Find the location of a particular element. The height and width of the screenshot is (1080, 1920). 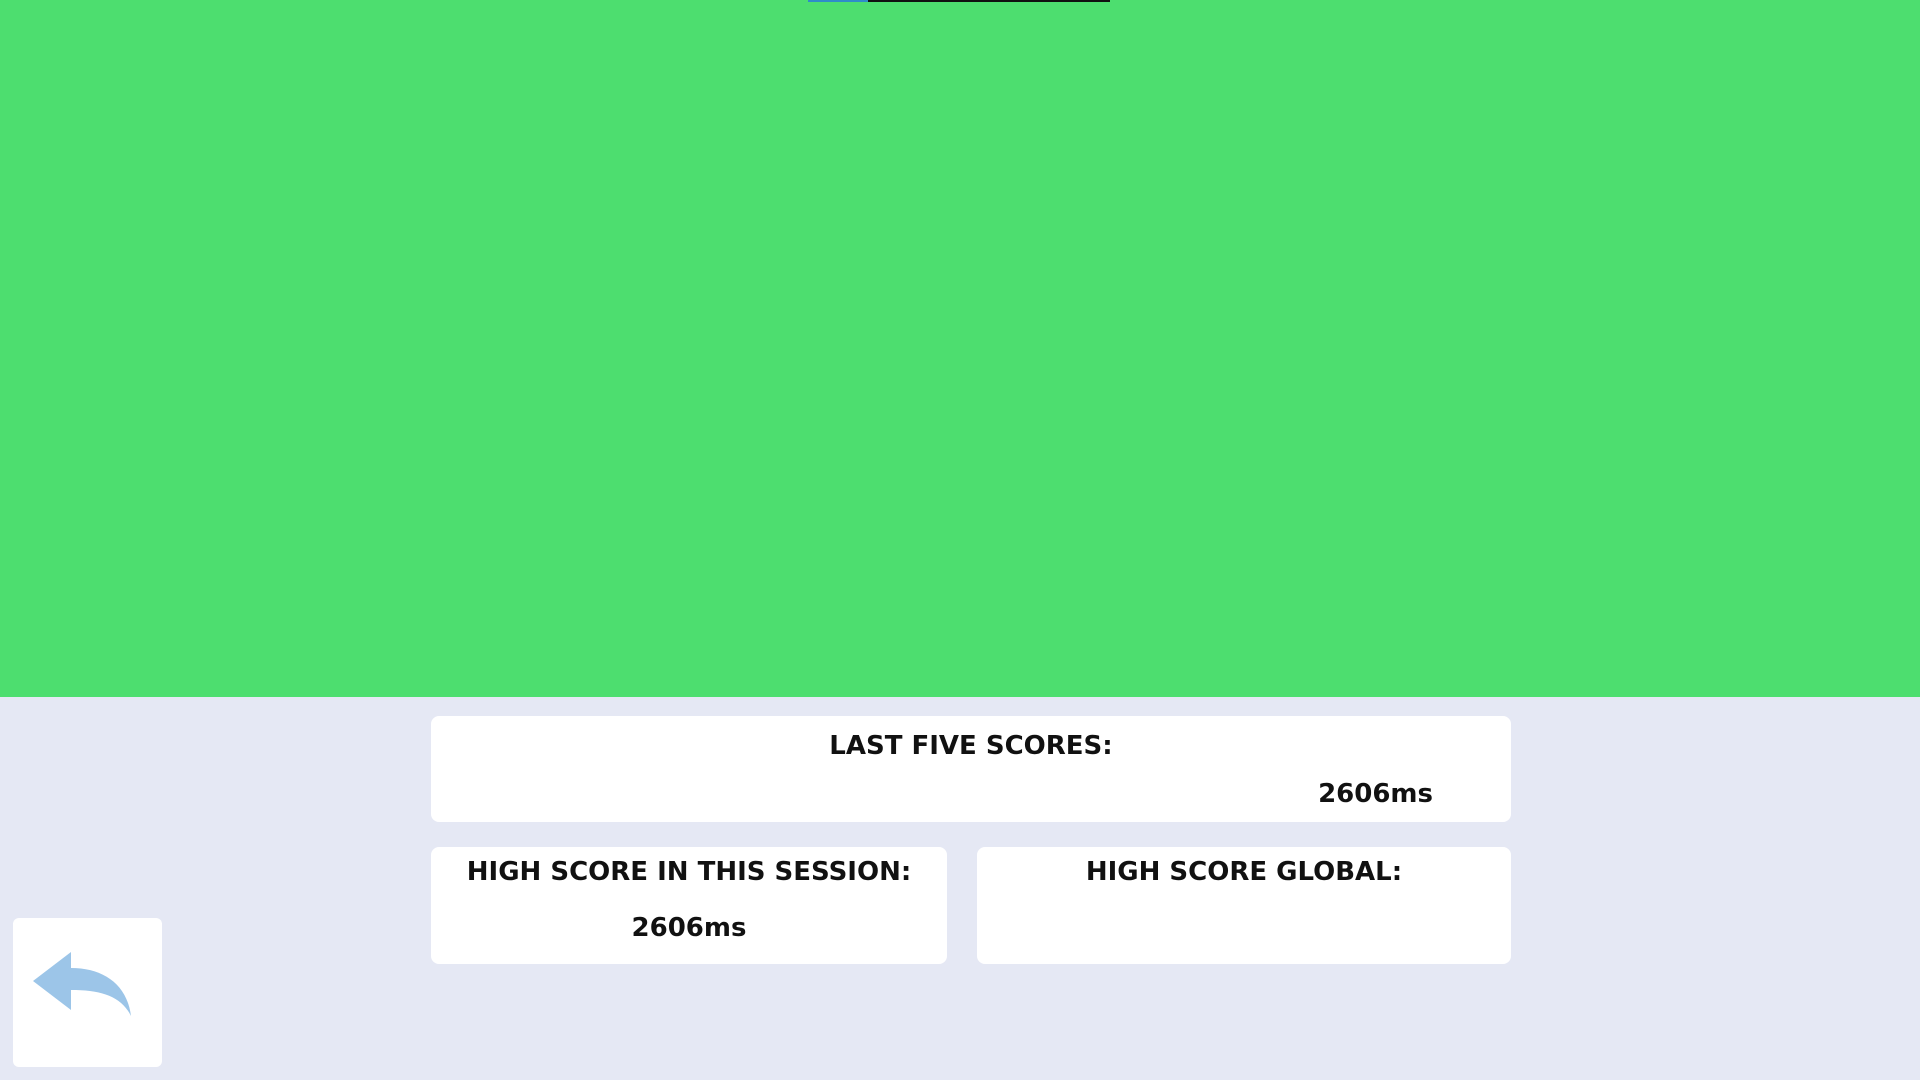

last-score-item: 2606ms is located at coordinates (1375, 794).